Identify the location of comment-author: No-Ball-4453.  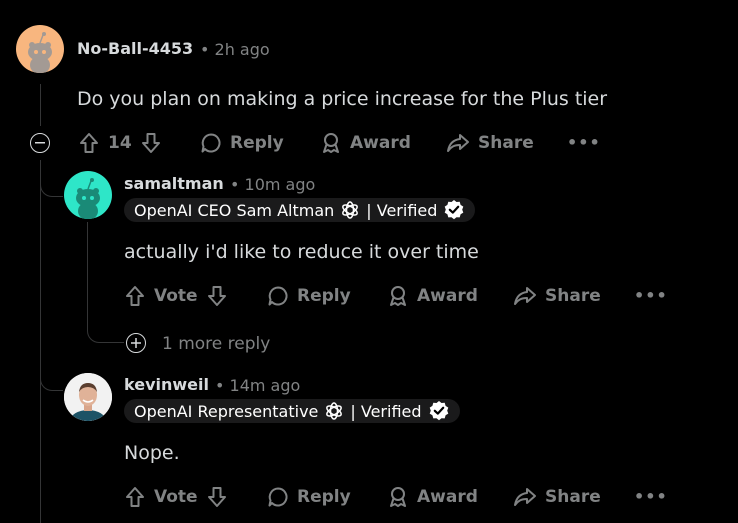
(135, 48).